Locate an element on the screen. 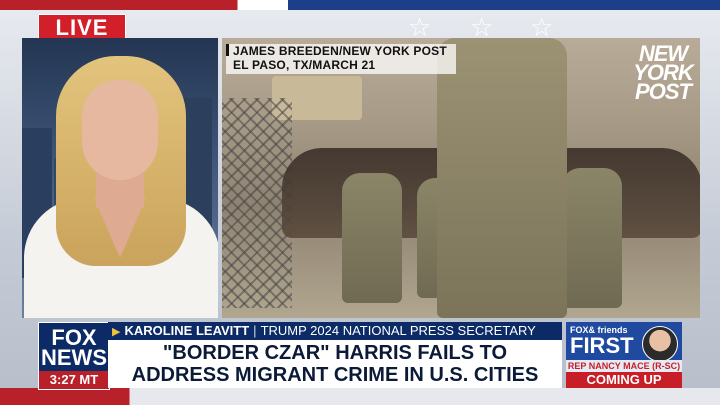 The height and width of the screenshot is (405, 720). watermark-line3: POST is located at coordinates (663, 91).